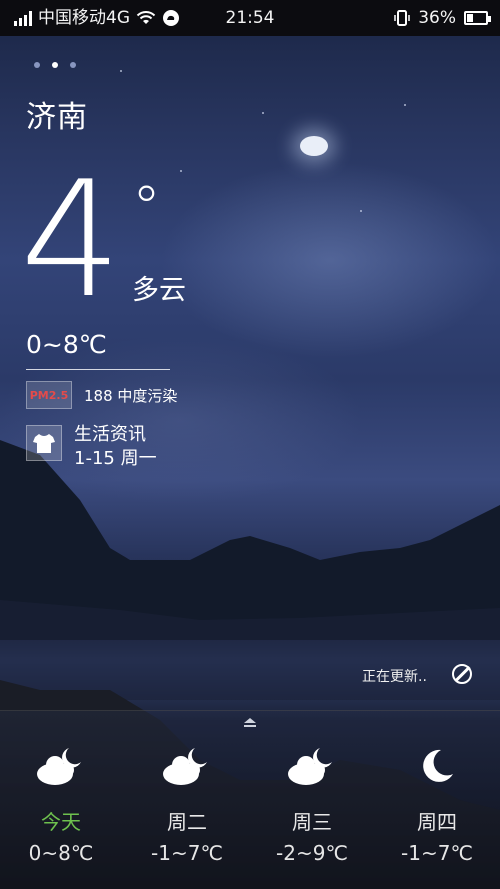 The width and height of the screenshot is (500, 889). What do you see at coordinates (131, 395) in the screenshot?
I see `air-quality-text: 188 中度污染` at bounding box center [131, 395].